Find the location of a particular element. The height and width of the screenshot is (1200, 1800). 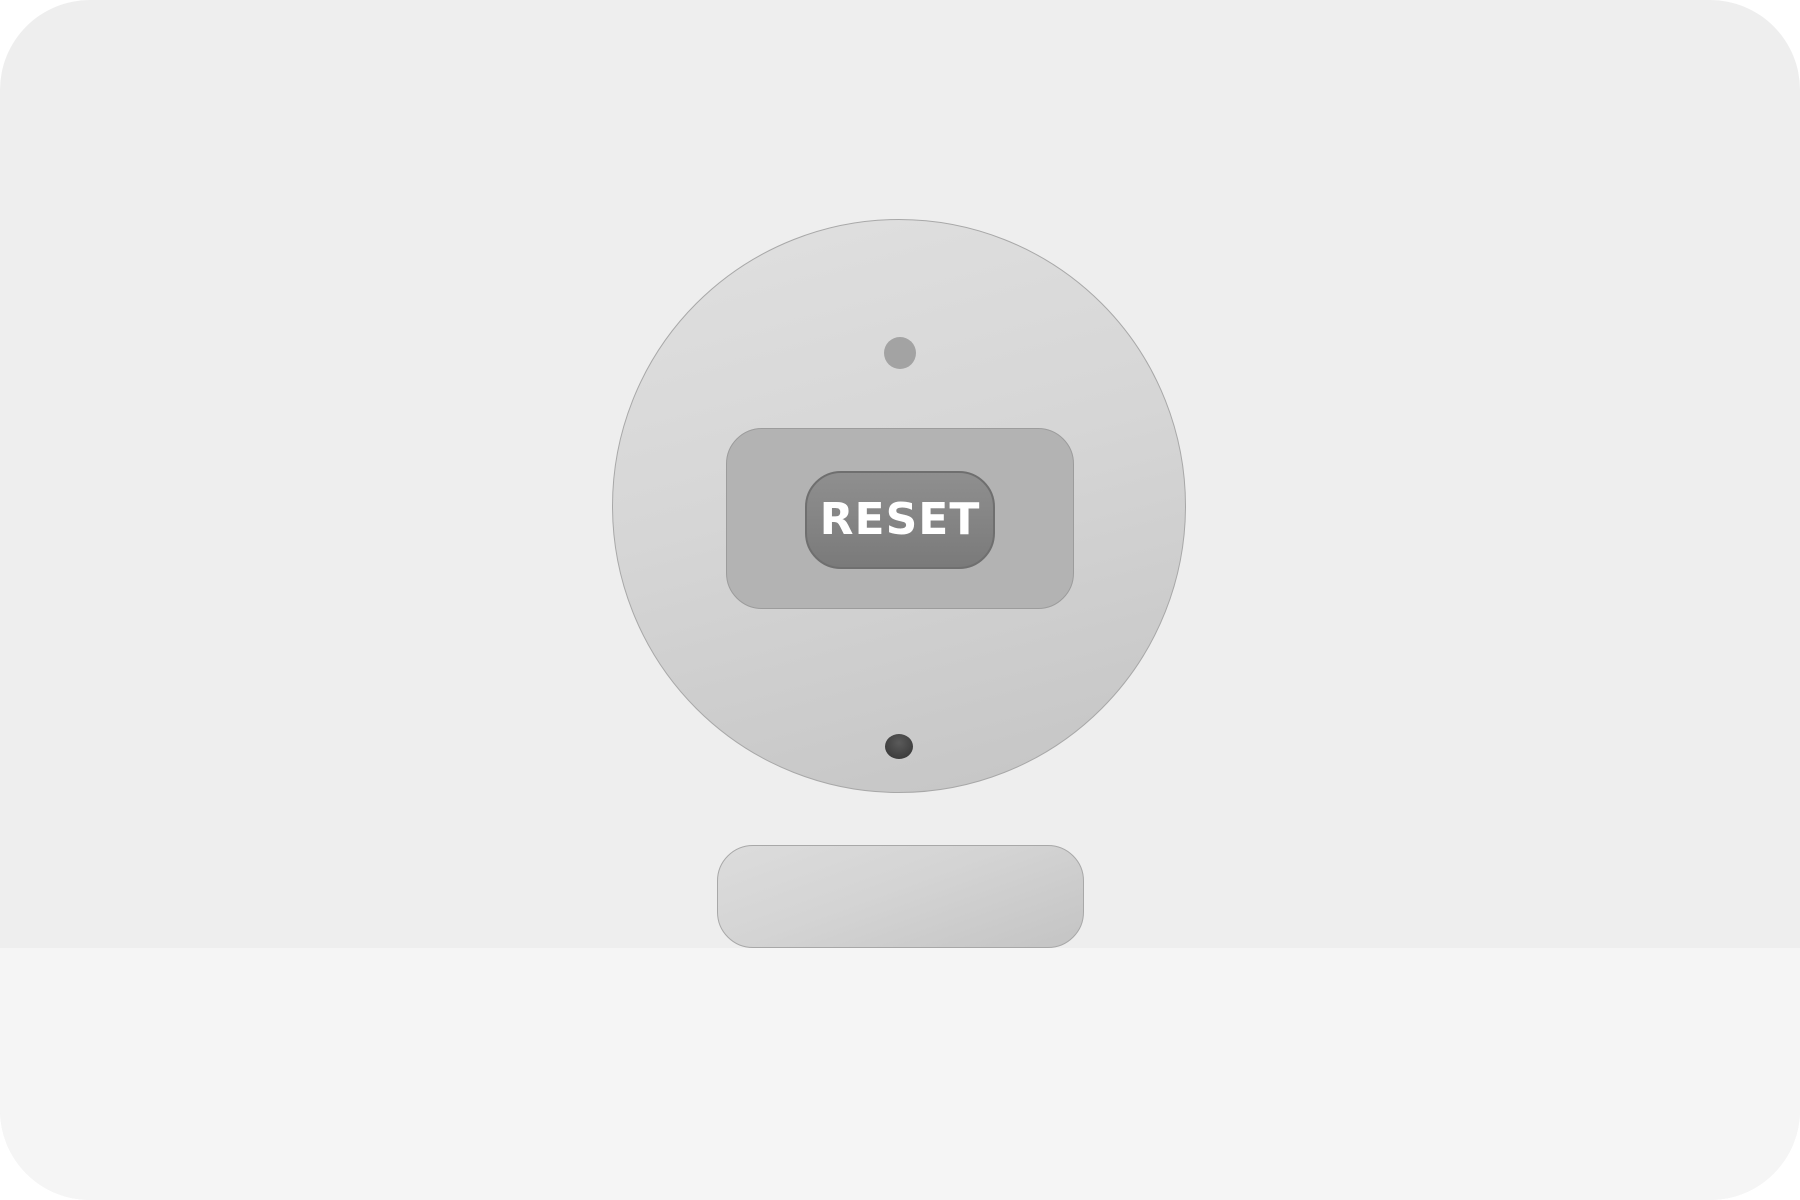

reset-button: RESET is located at coordinates (900, 520).